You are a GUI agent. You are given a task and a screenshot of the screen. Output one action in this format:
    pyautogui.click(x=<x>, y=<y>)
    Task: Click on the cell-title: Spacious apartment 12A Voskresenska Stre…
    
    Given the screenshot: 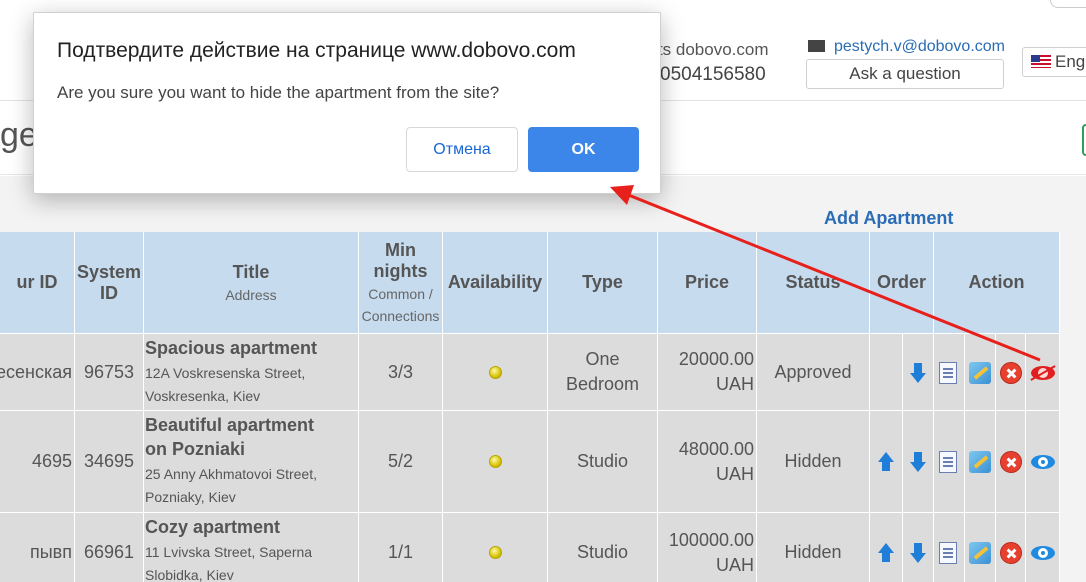 What is the action you would take?
    pyautogui.click(x=251, y=372)
    